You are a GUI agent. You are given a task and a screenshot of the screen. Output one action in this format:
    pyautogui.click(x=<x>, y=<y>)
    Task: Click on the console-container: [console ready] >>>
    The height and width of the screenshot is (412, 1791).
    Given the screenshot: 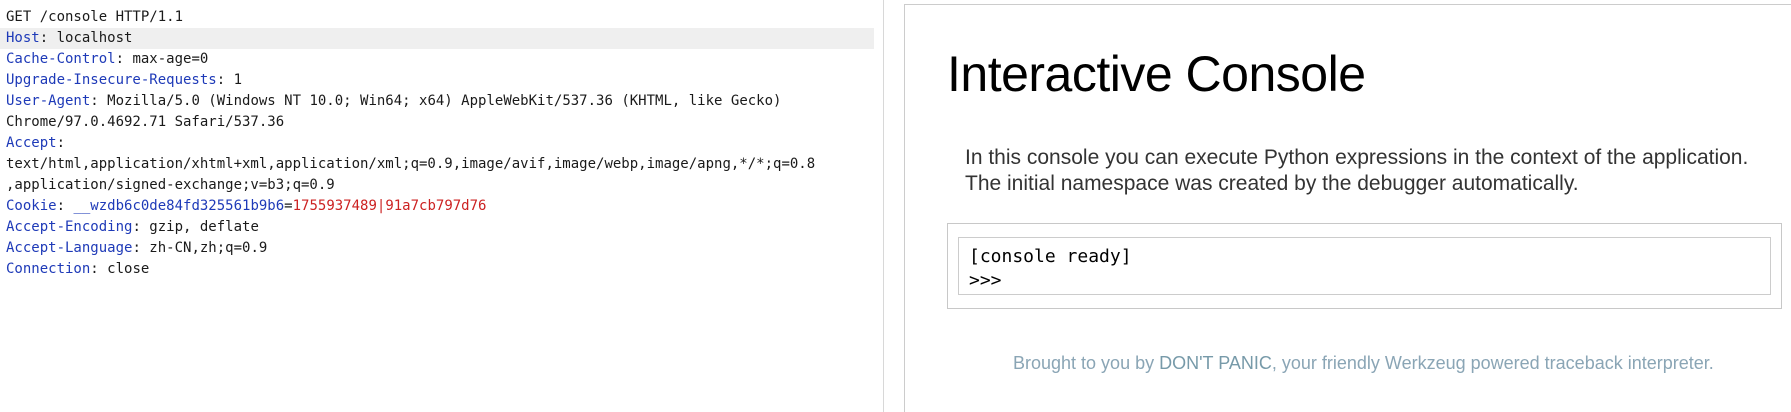 What is the action you would take?
    pyautogui.click(x=1364, y=266)
    